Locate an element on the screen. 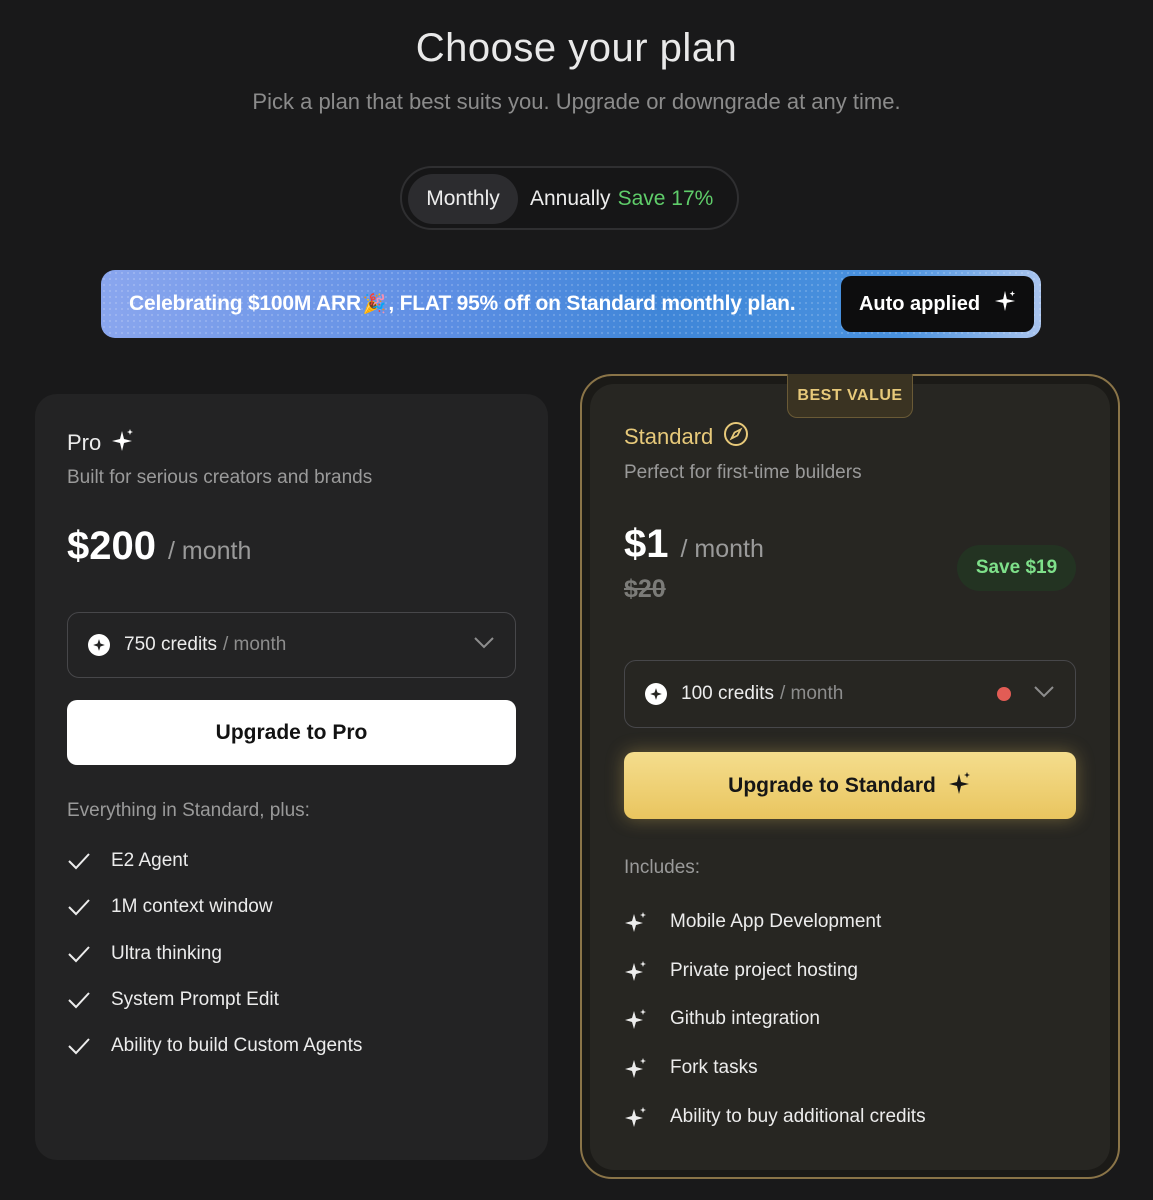 The width and height of the screenshot is (1153, 1200). standard-price-value: $1 is located at coordinates (646, 544).